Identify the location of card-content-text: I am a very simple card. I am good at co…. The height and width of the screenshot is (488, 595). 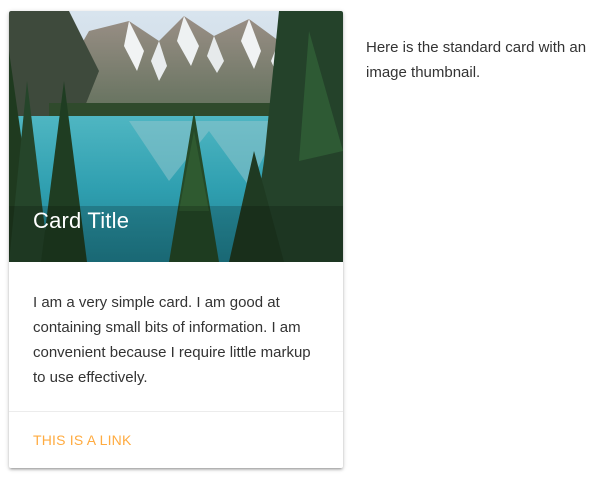
(172, 340).